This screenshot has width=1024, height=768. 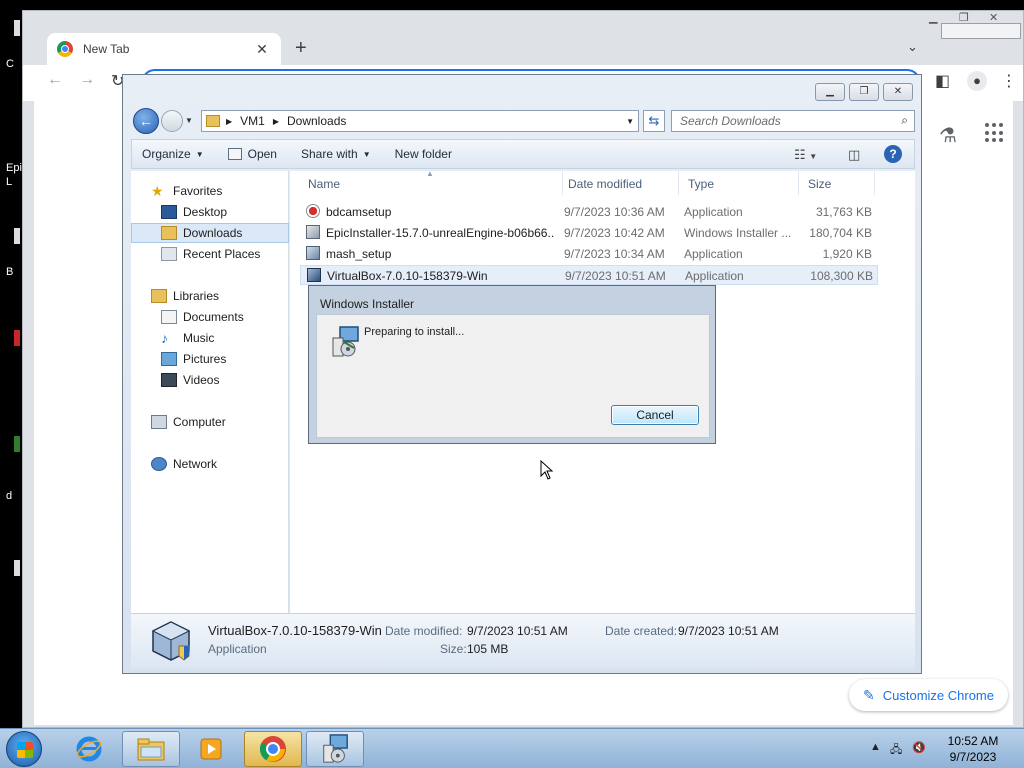 I want to click on desktop-icon-label: B, so click(x=10, y=272).